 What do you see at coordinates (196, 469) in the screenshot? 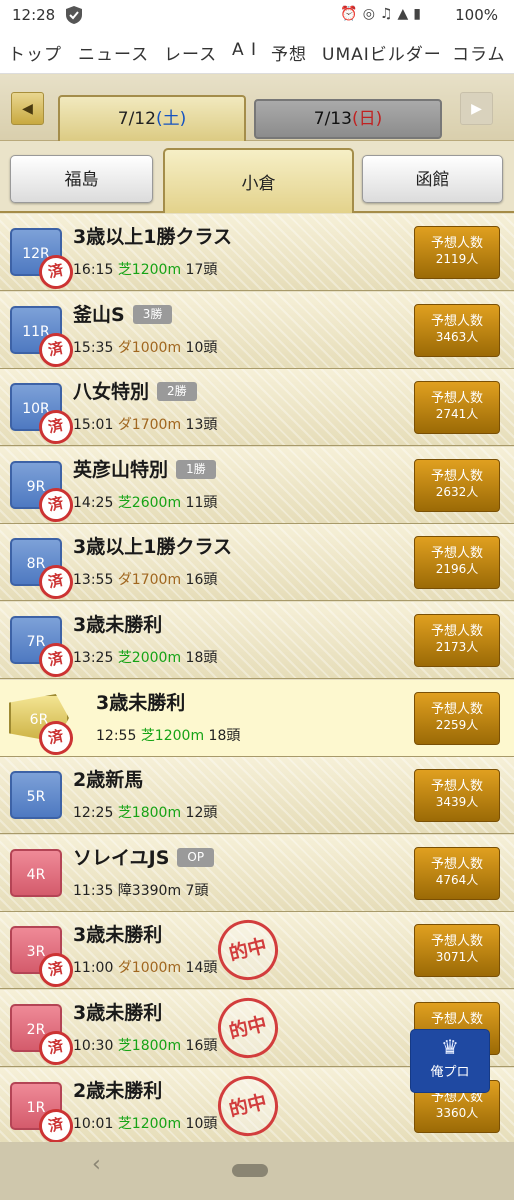
I see `race-grade-badge: 1勝` at bounding box center [196, 469].